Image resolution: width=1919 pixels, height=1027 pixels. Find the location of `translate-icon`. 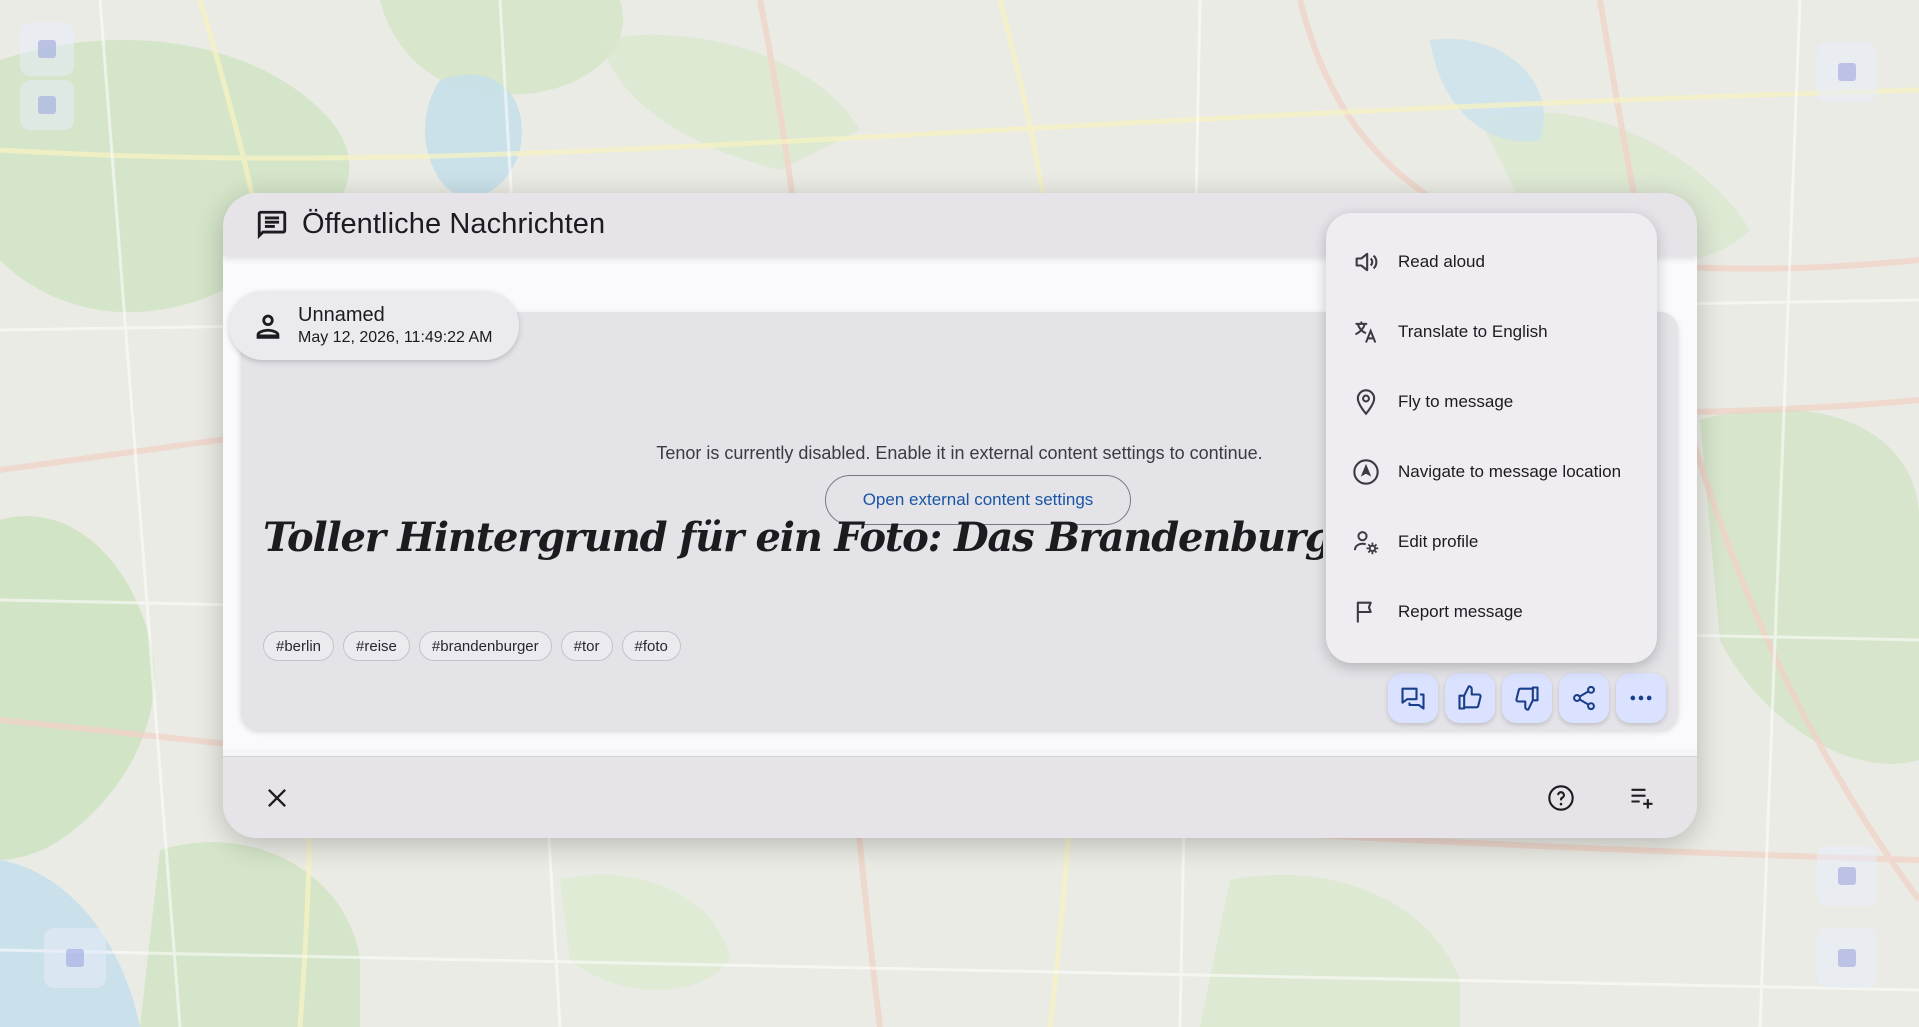

translate-icon is located at coordinates (1366, 332).